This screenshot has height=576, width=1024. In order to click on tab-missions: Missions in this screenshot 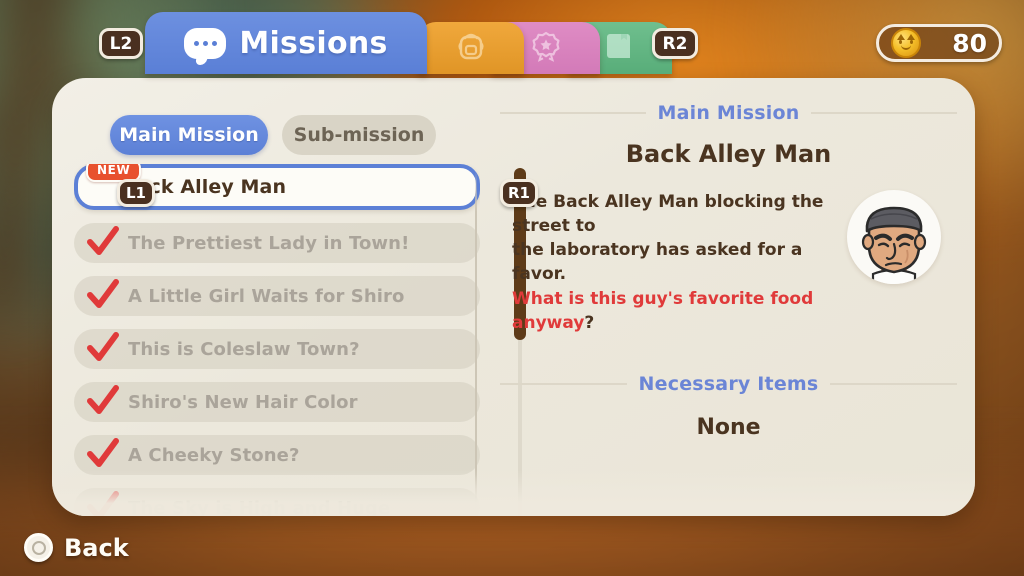, I will do `click(286, 43)`.